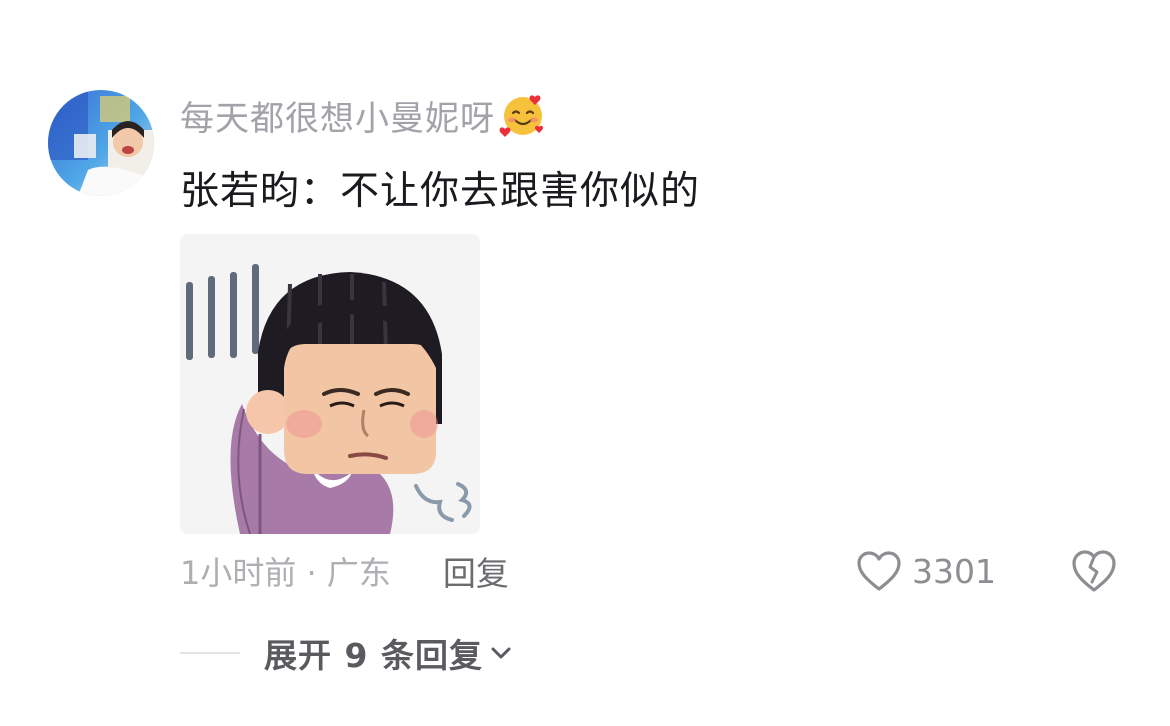 Image resolution: width=1170 pixels, height=726 pixels. I want to click on username-row: 每天都很想小曼妮呀, so click(363, 115).